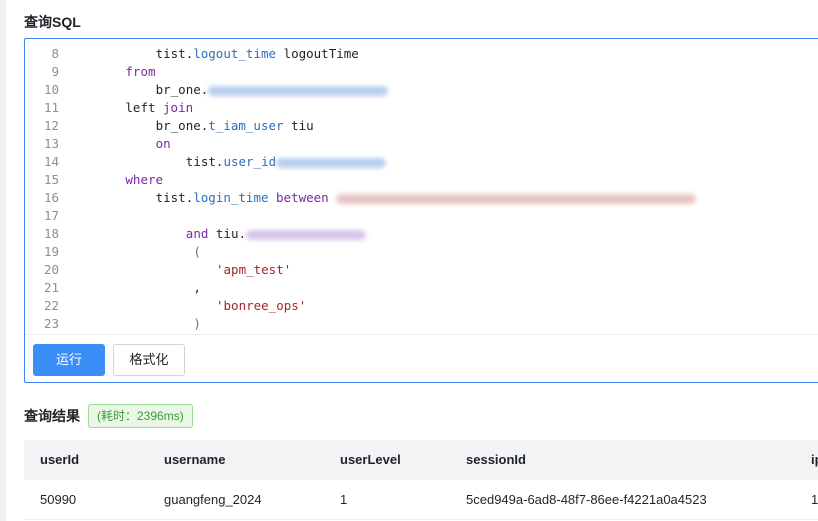 The height and width of the screenshot is (521, 818). Describe the element at coordinates (51, 107) in the screenshot. I see `line-number: 11` at that location.